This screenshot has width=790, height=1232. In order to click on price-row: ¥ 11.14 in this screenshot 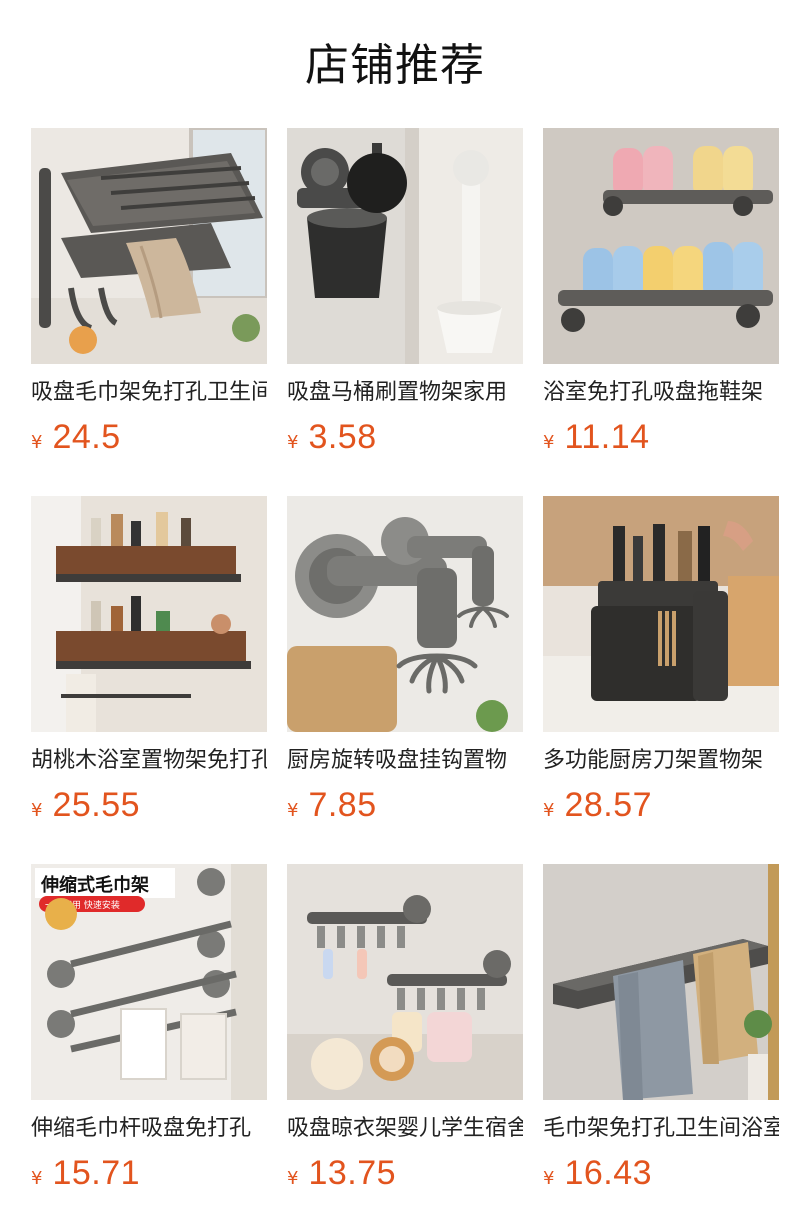, I will do `click(596, 438)`.